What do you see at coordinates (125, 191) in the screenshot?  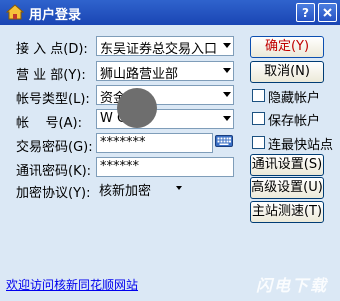 I see `encryption-value: 核新加密` at bounding box center [125, 191].